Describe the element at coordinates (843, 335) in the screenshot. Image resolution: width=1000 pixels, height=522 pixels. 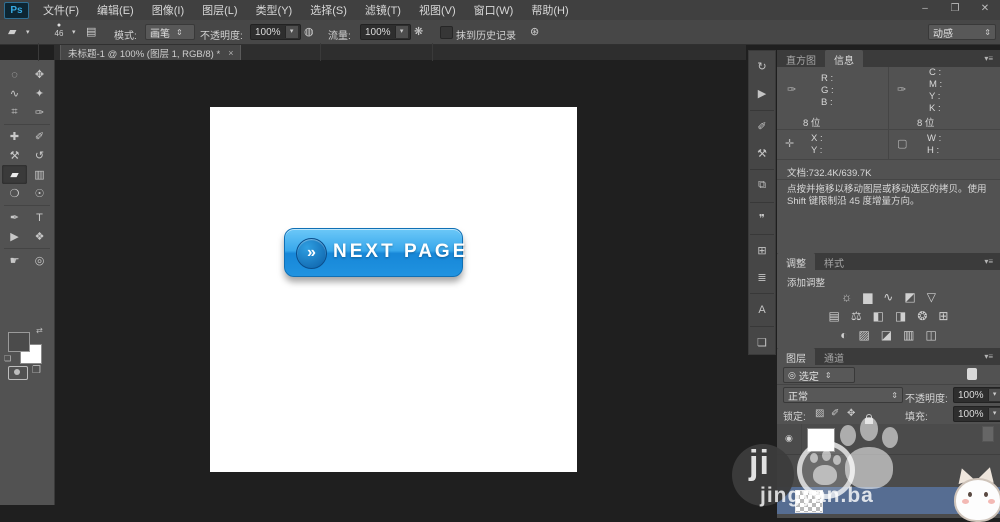
I see `adjustment-invert-icon: ◐` at that location.